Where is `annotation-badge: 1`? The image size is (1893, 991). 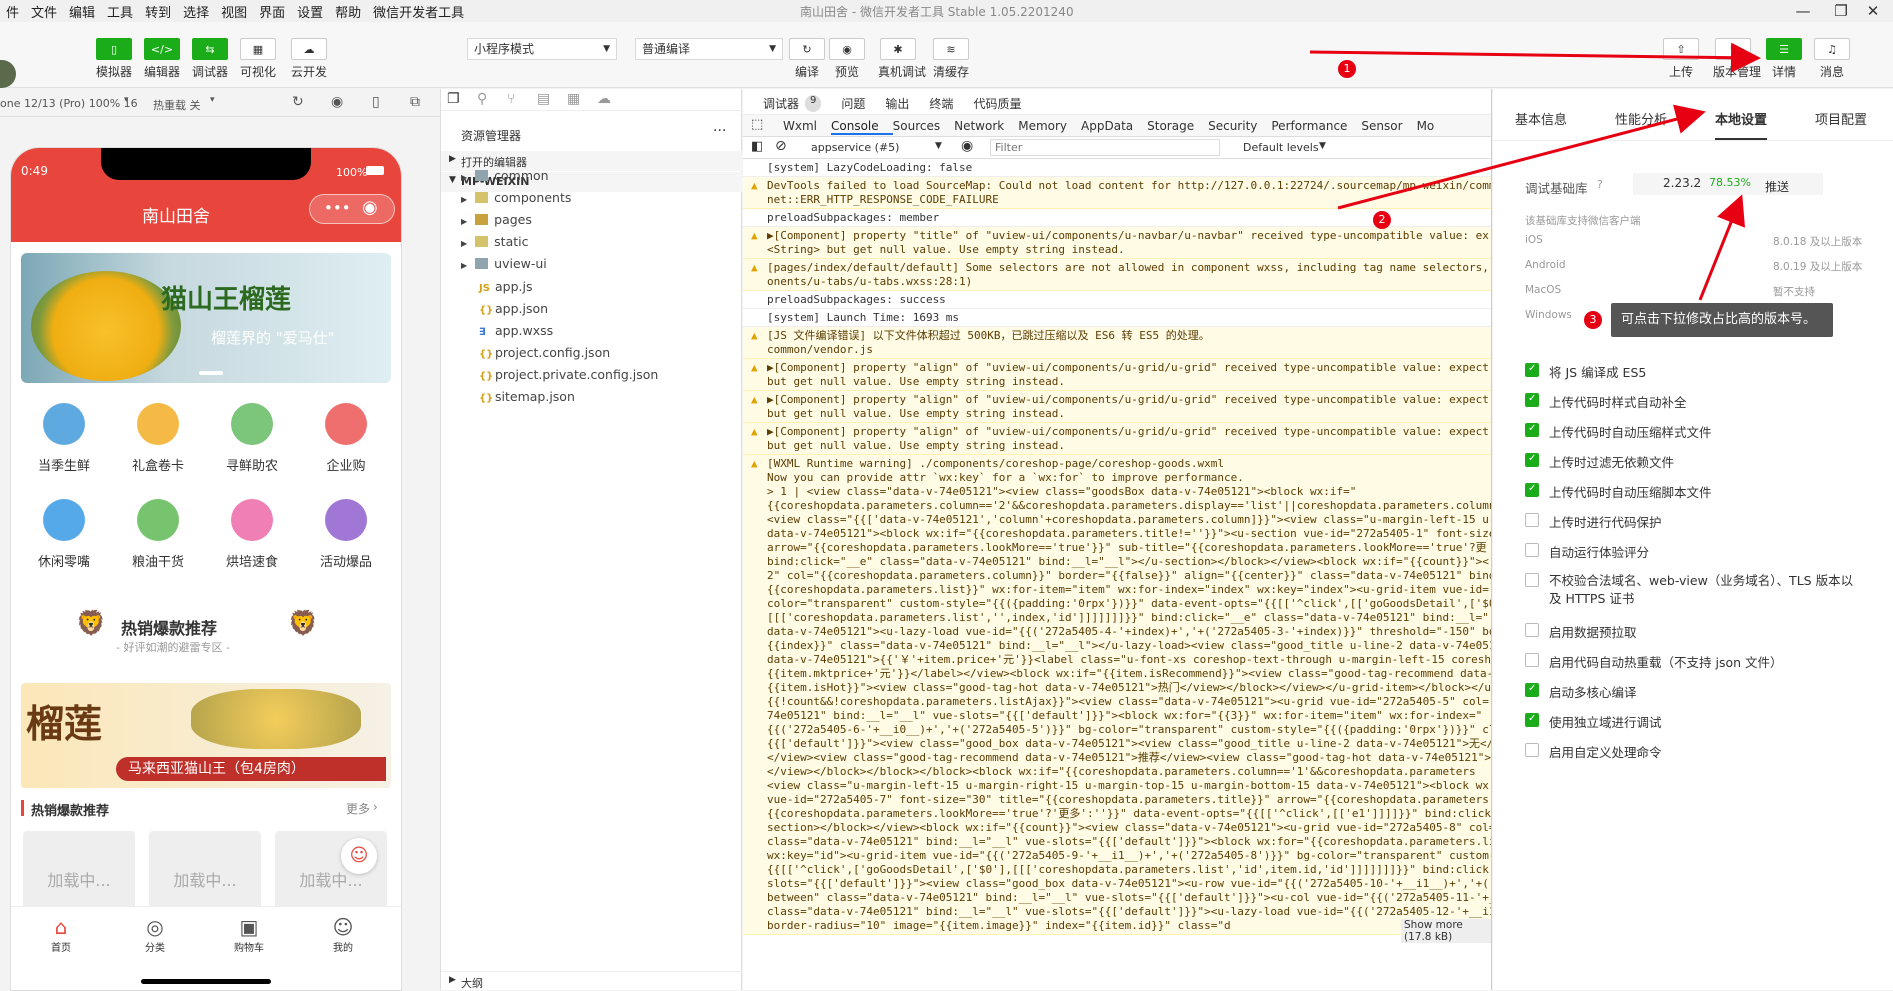 annotation-badge: 1 is located at coordinates (1347, 69).